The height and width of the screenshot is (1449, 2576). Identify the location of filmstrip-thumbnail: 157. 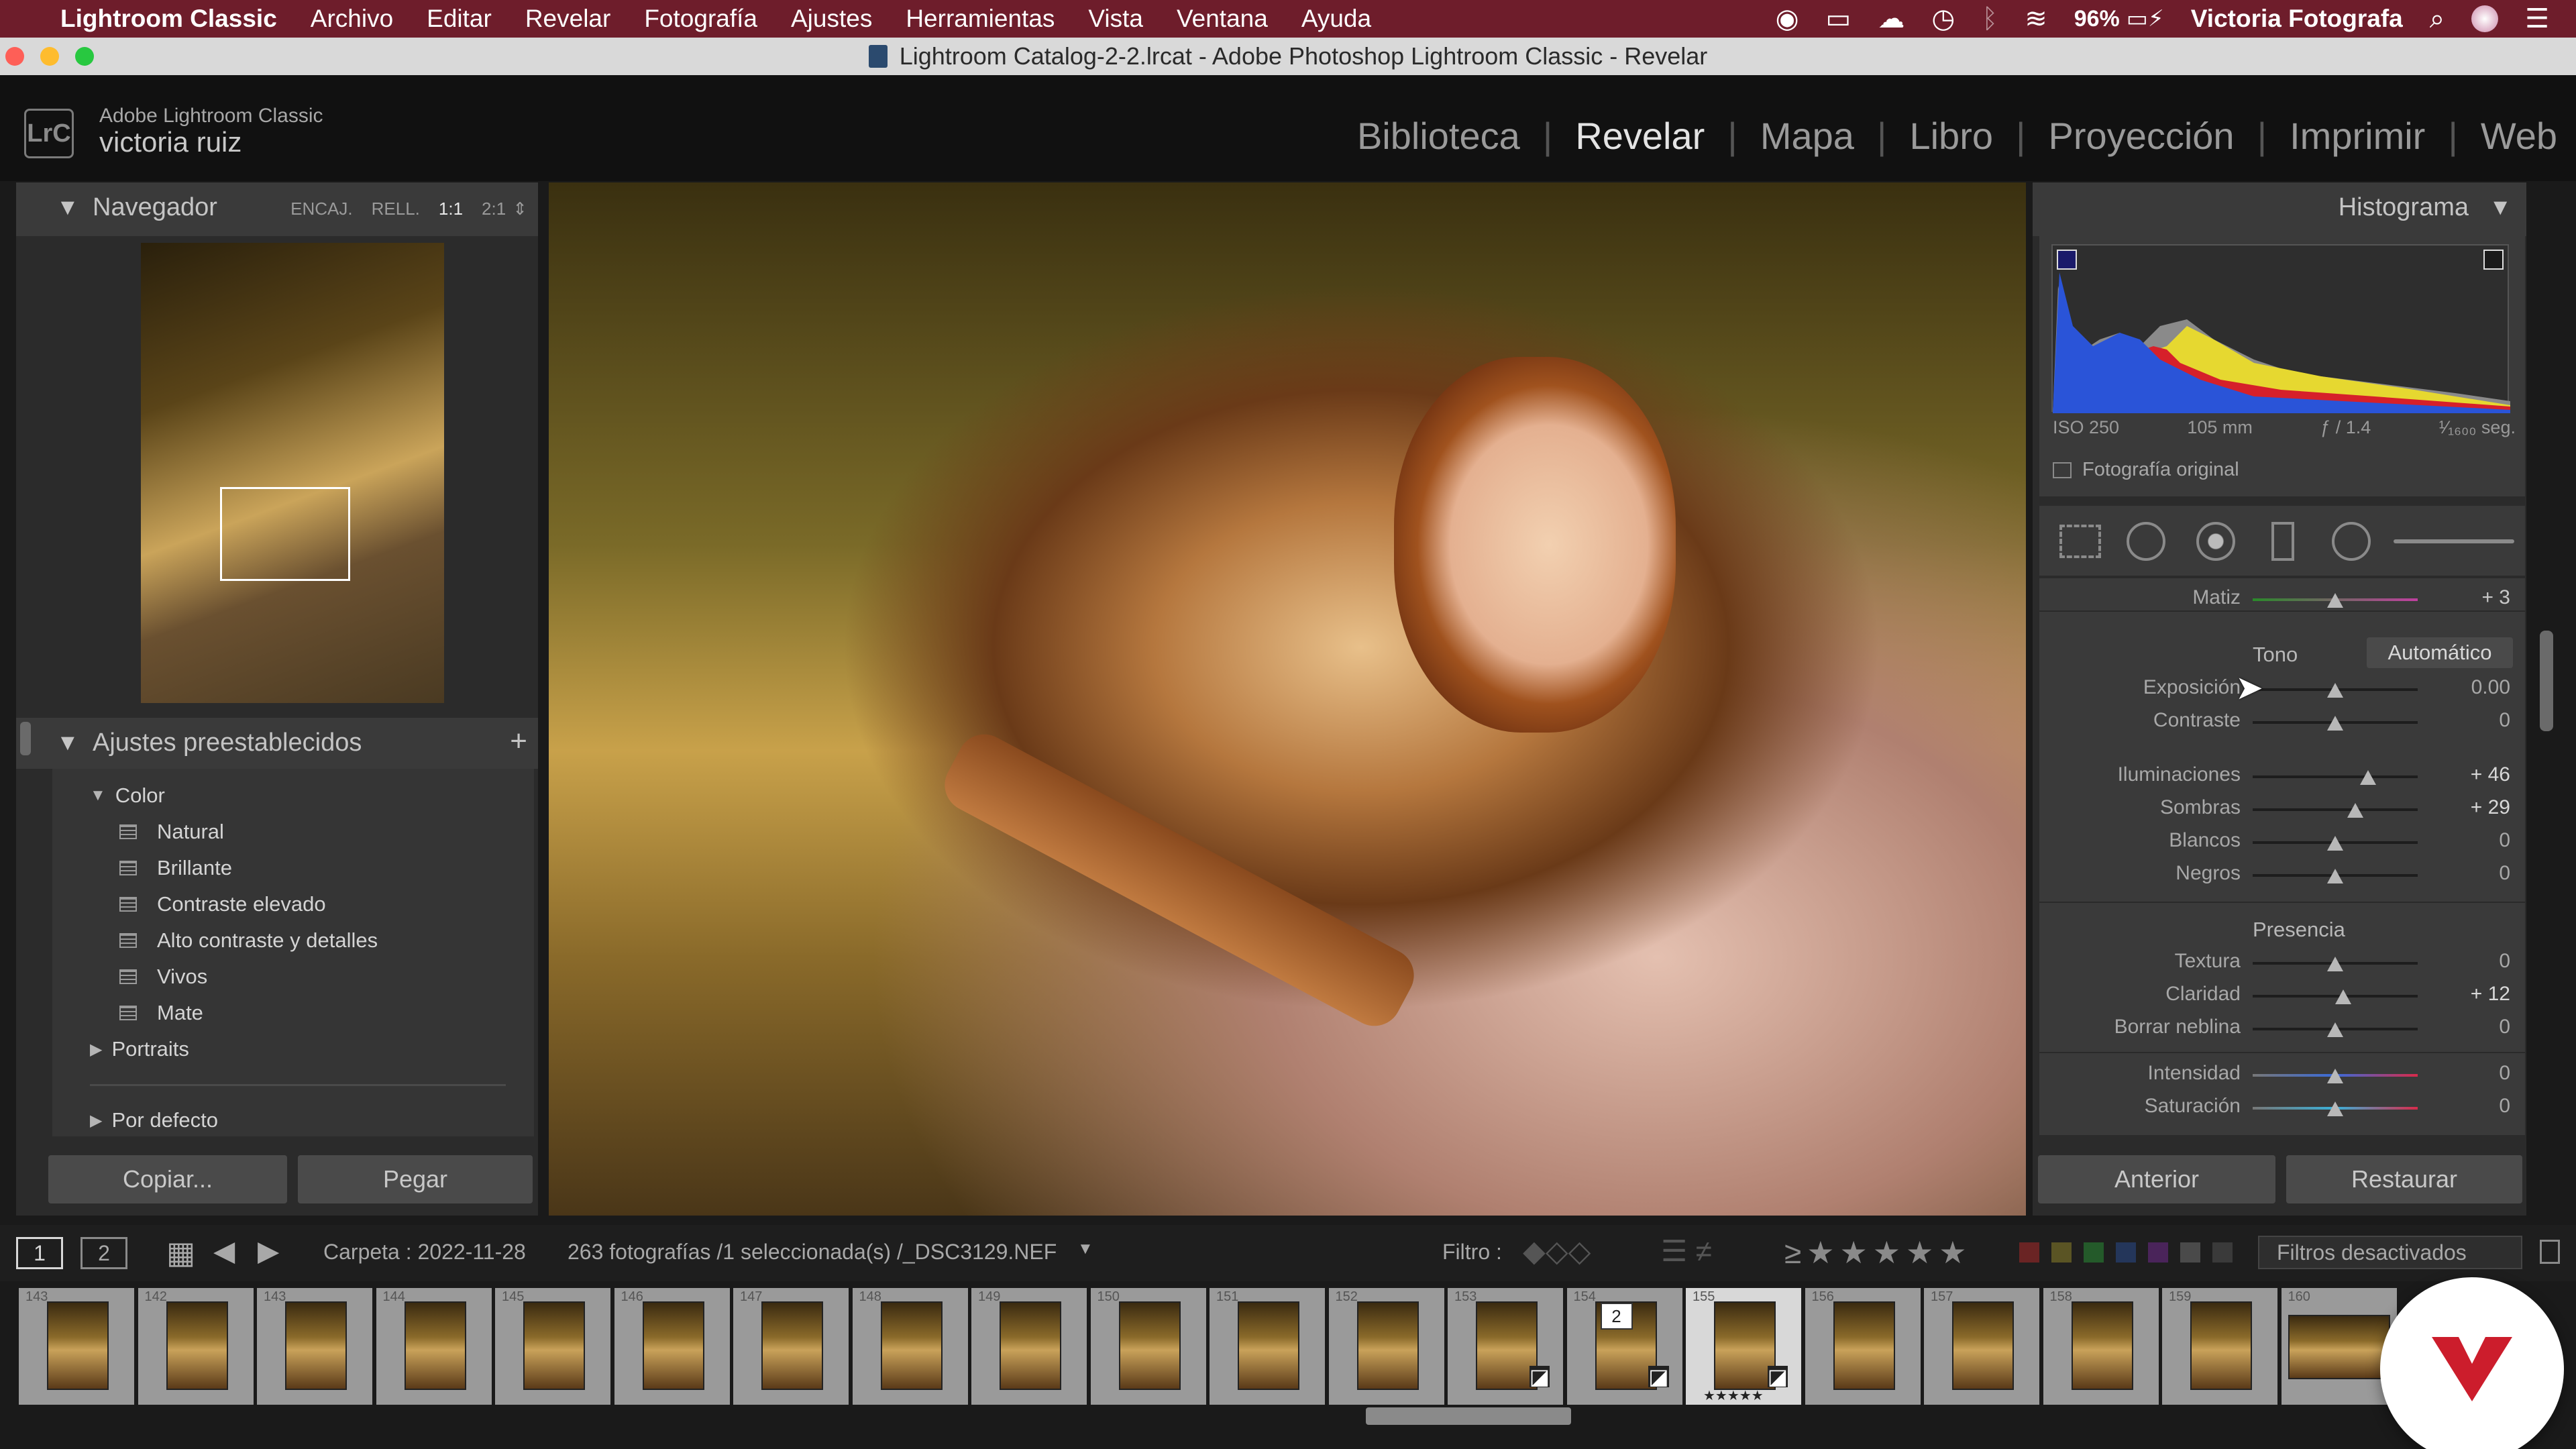
(1981, 1346).